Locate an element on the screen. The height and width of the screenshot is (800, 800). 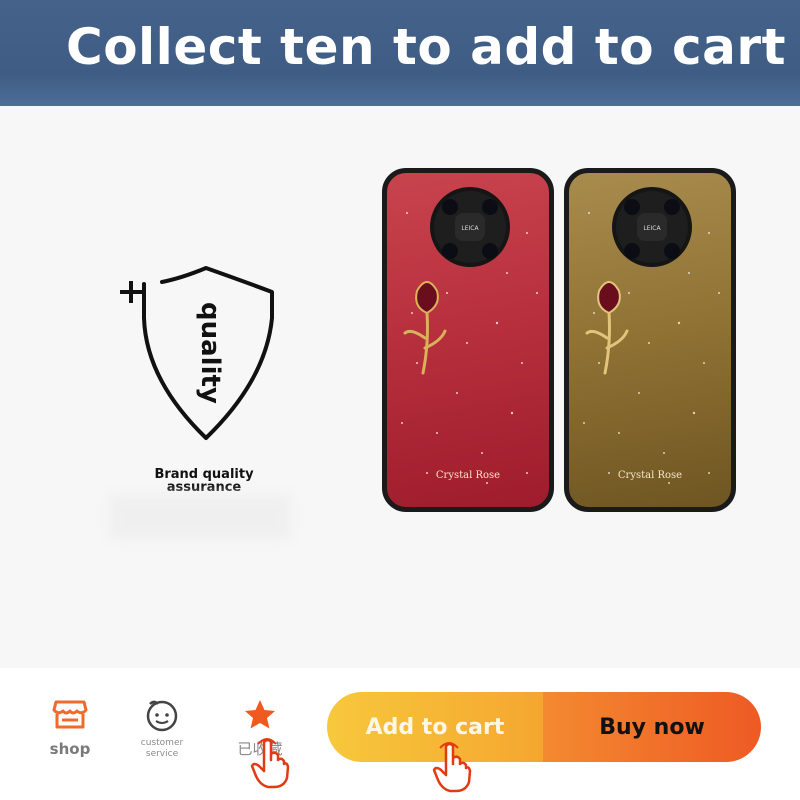
star-icon is located at coordinates (260, 714).